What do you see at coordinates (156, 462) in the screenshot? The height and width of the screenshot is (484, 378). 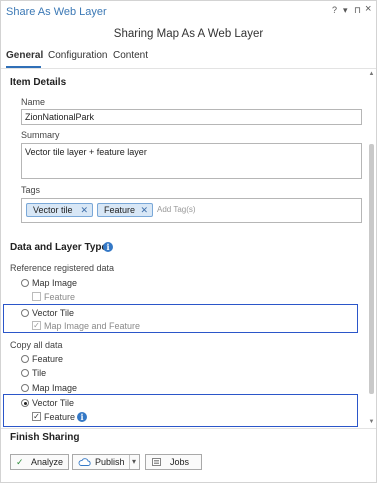 I see `jobs-list-icon` at bounding box center [156, 462].